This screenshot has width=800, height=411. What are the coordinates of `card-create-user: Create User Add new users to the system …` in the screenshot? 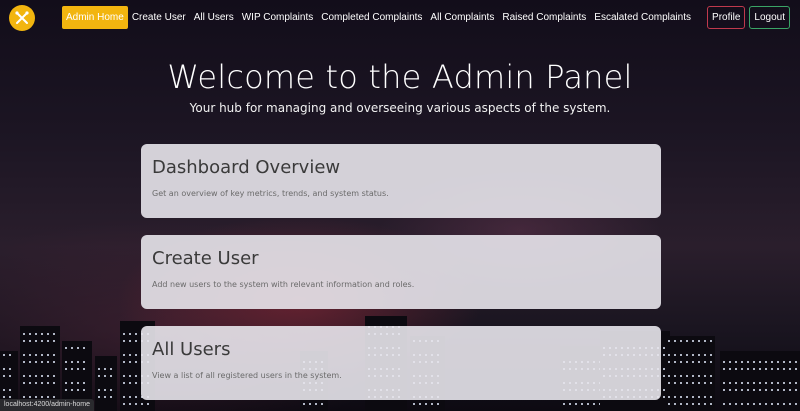 It's located at (401, 272).